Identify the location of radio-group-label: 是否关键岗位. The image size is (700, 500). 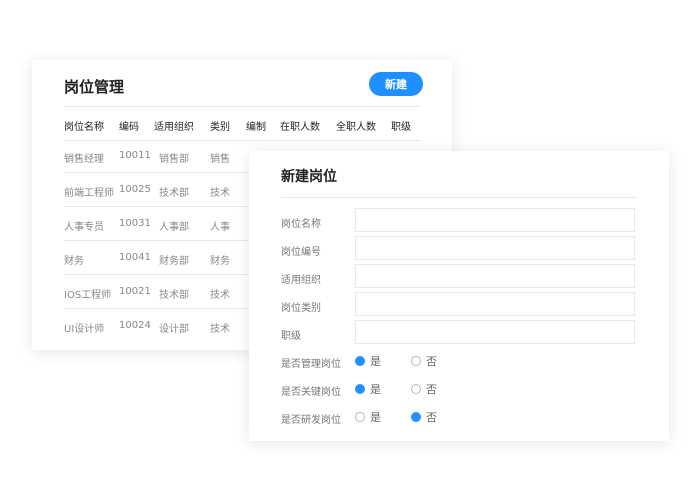
(311, 392).